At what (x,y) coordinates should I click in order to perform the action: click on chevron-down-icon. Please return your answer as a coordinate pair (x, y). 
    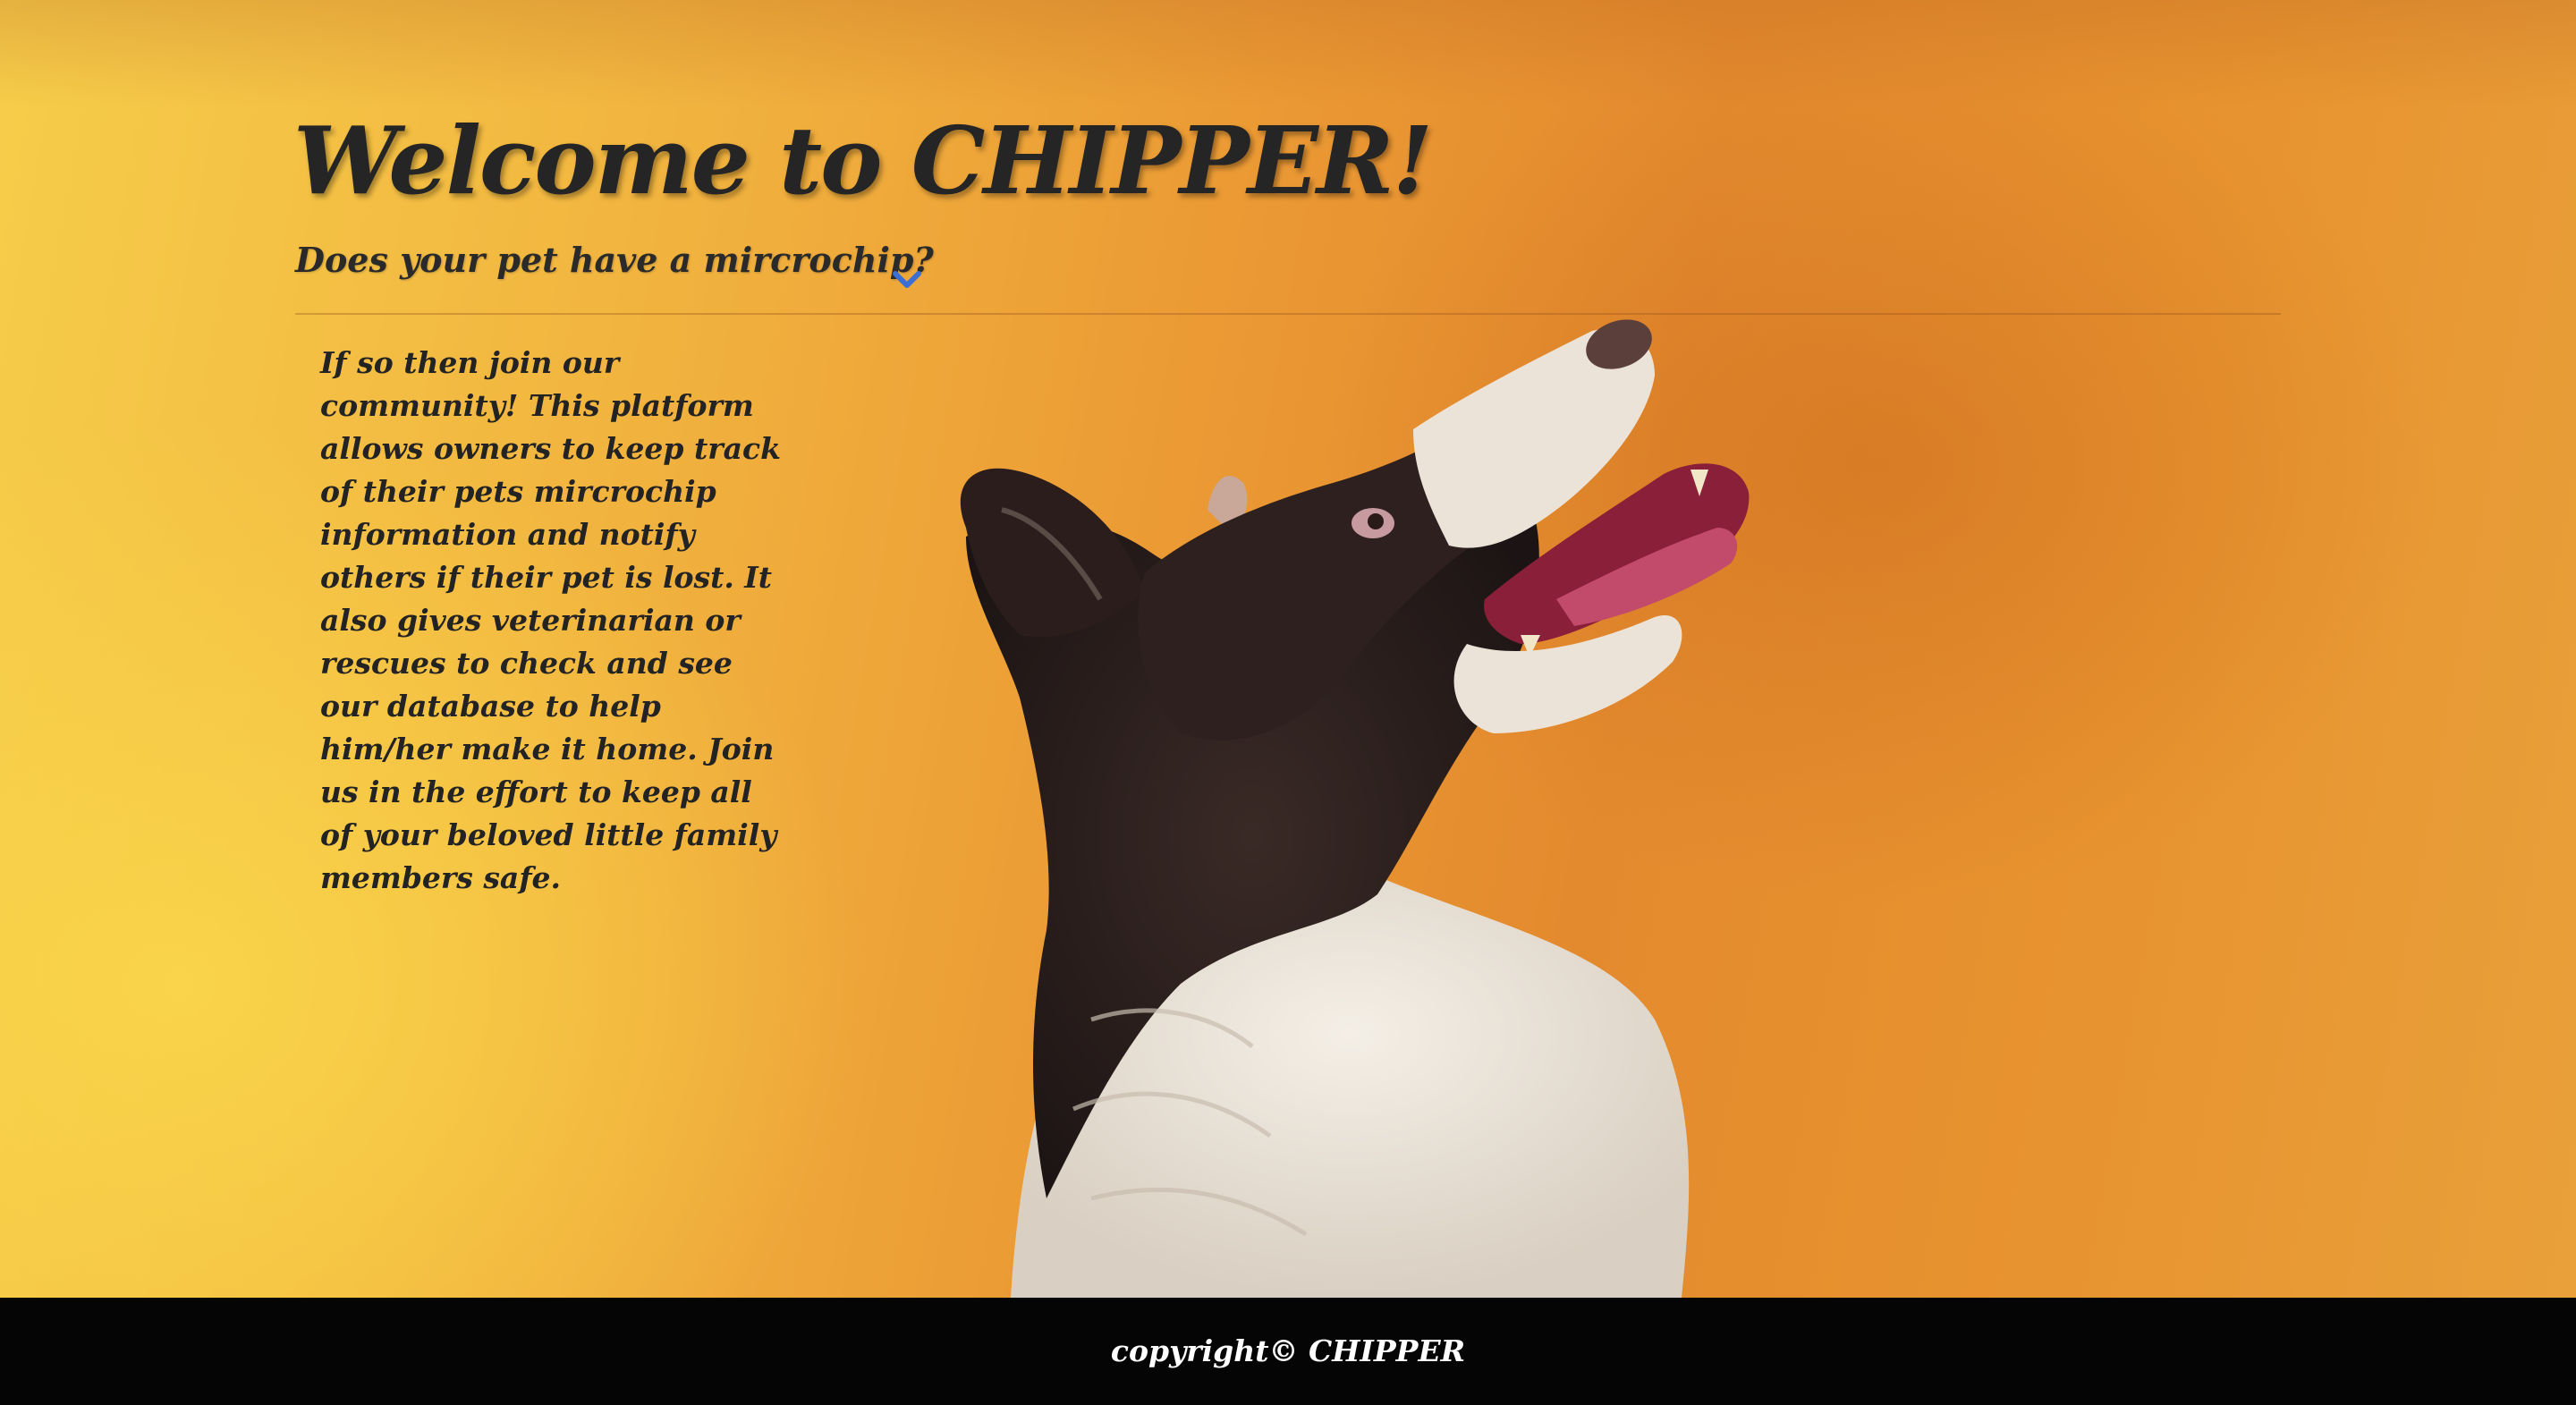
    Looking at the image, I should click on (907, 280).